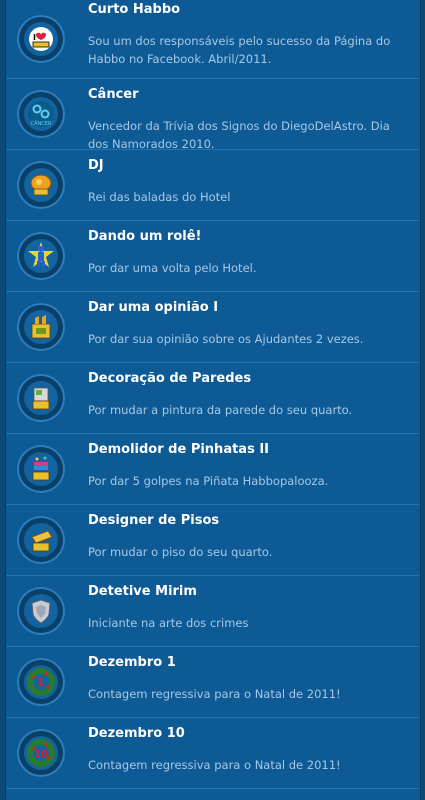 This screenshot has height=800, width=425. I want to click on badge-description: Iniciante na arte dos crimes, so click(168, 623).